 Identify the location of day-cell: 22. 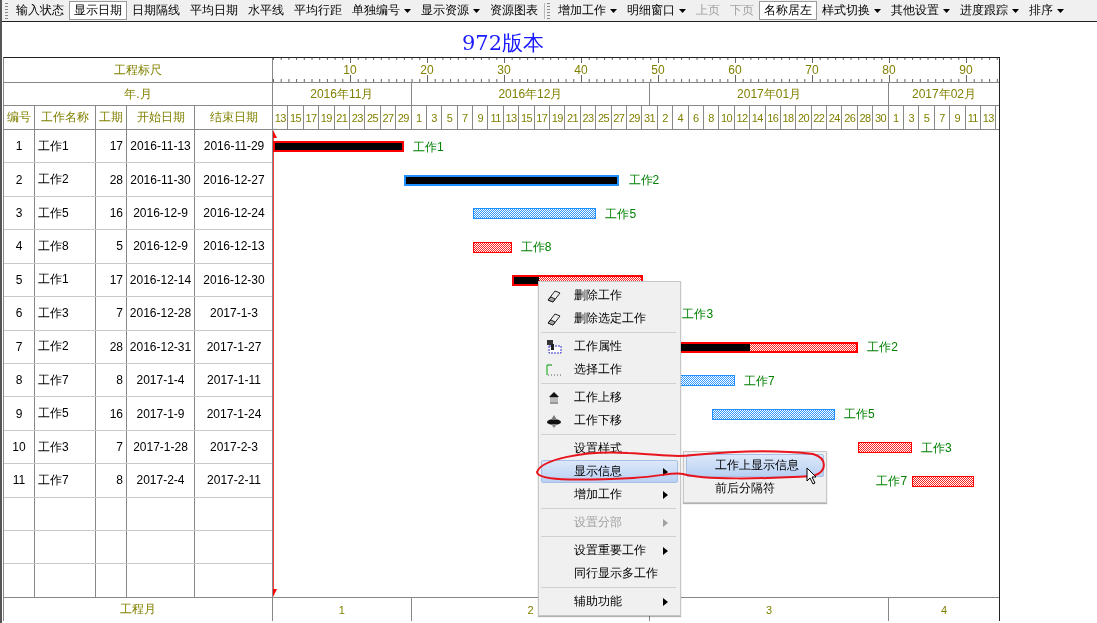
(819, 117).